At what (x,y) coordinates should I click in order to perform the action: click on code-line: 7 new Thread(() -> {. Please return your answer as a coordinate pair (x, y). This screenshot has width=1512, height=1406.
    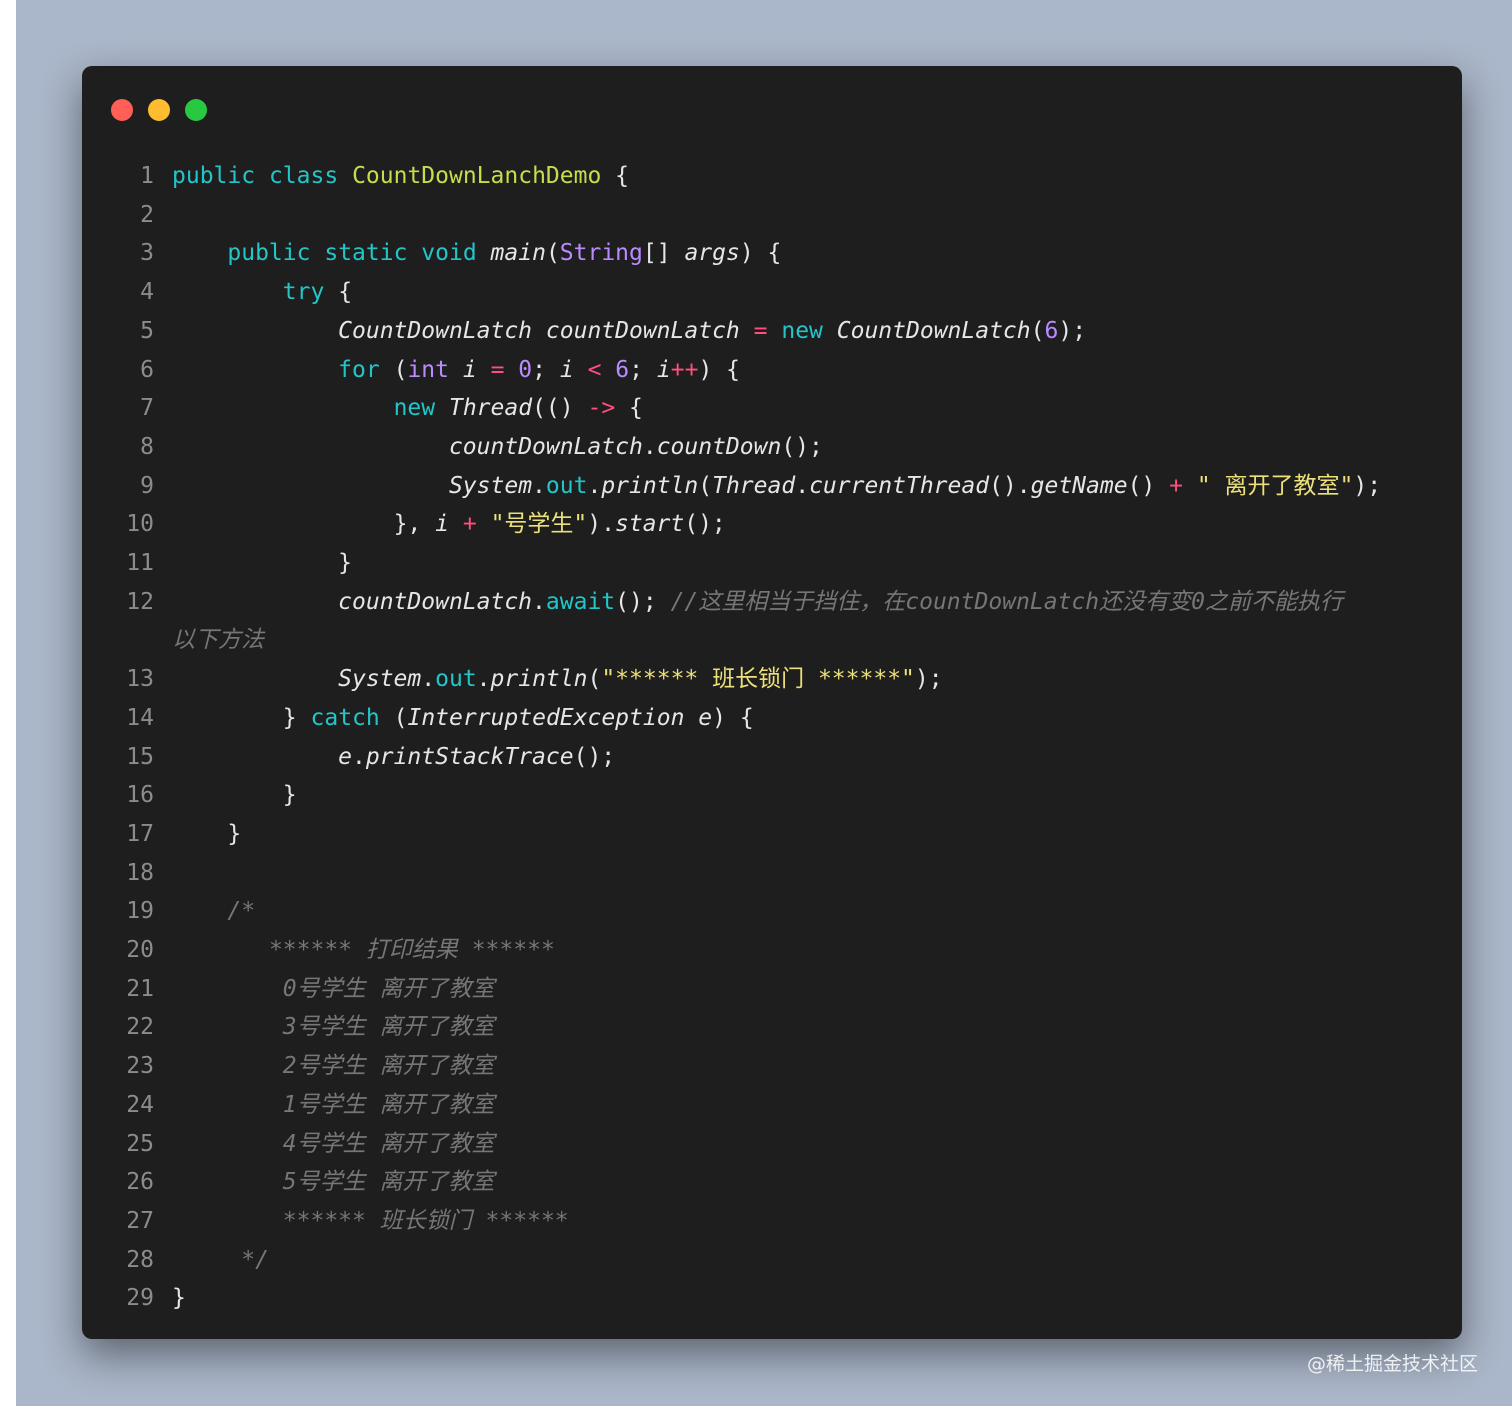
    Looking at the image, I should click on (772, 408).